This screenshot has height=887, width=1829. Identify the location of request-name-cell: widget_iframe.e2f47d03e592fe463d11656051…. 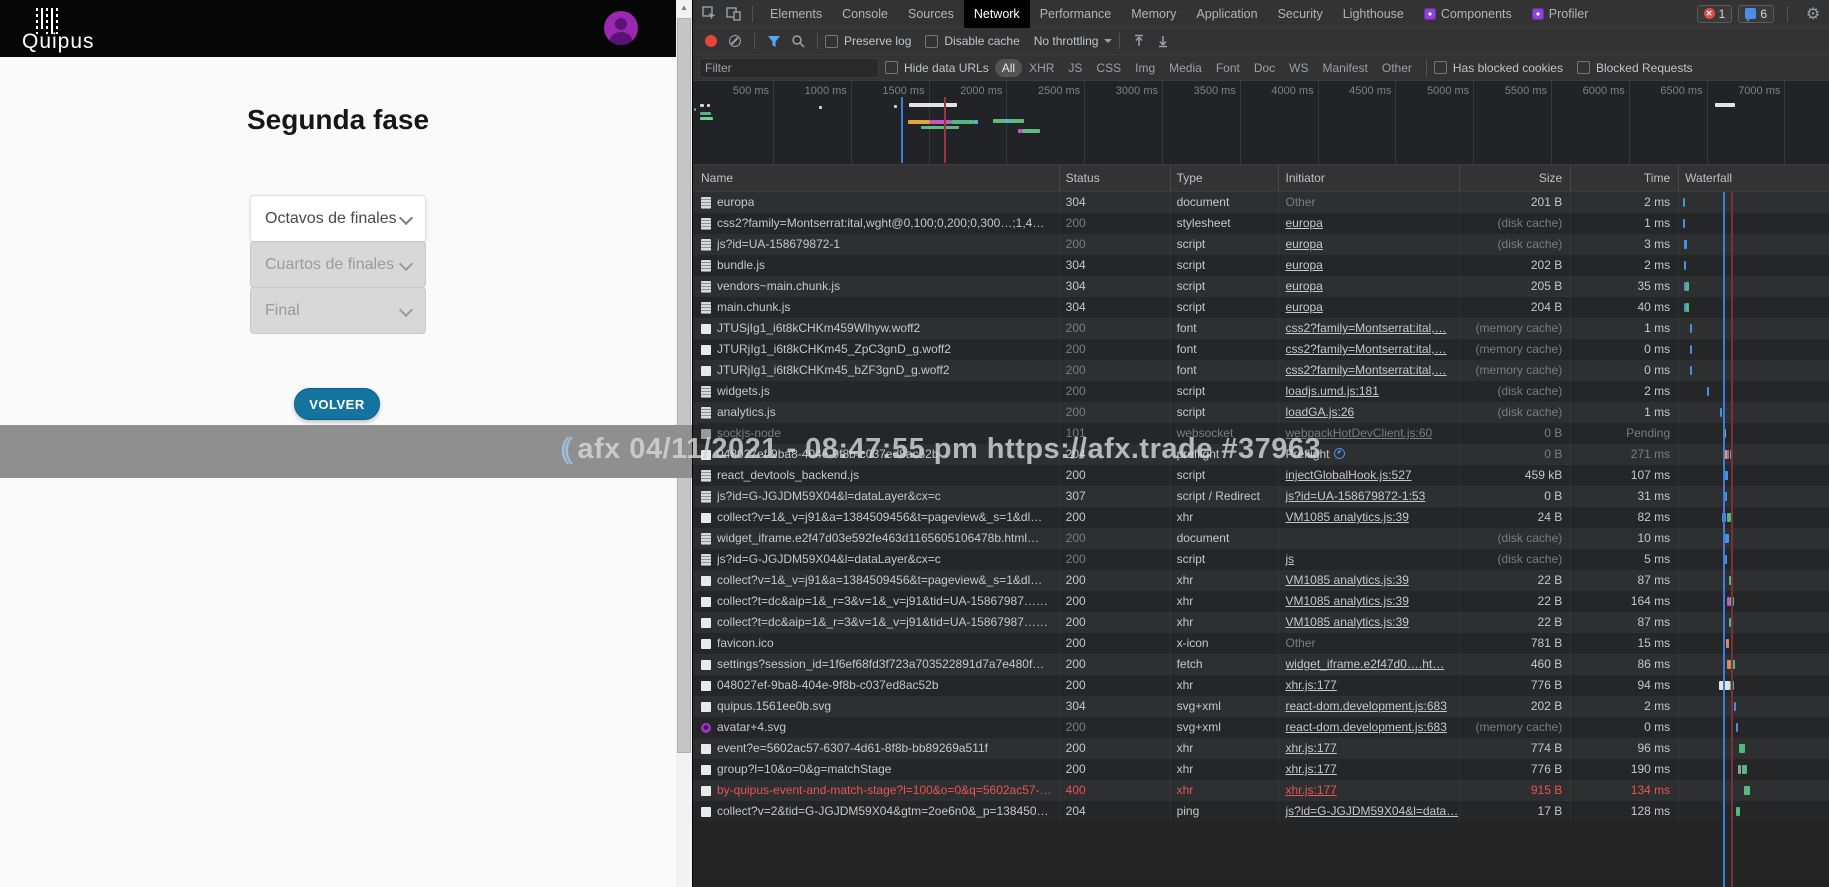
(876, 538).